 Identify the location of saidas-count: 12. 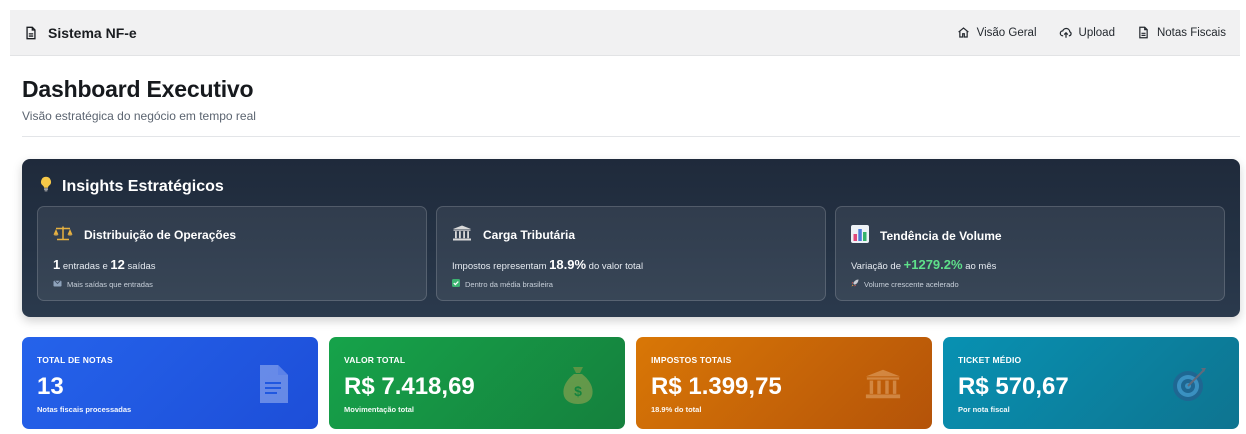
(117, 264).